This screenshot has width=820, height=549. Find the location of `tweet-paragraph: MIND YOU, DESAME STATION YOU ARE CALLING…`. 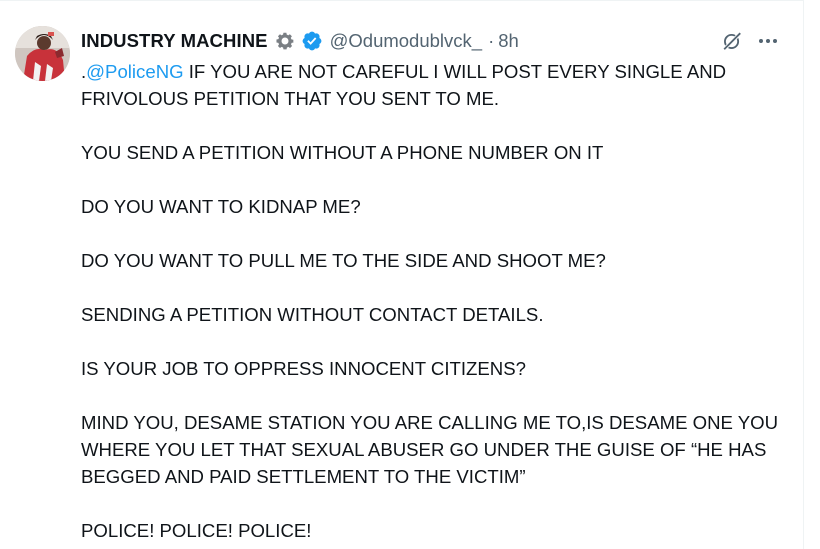

tweet-paragraph: MIND YOU, DESAME STATION YOU ARE CALLING… is located at coordinates (430, 449).